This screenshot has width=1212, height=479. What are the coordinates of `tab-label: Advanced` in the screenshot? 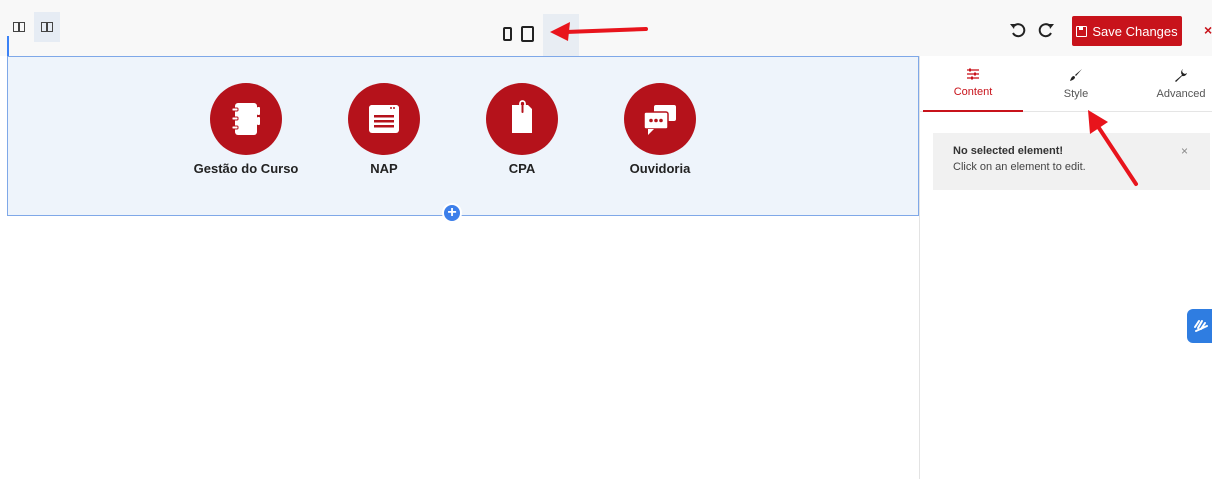 It's located at (1181, 94).